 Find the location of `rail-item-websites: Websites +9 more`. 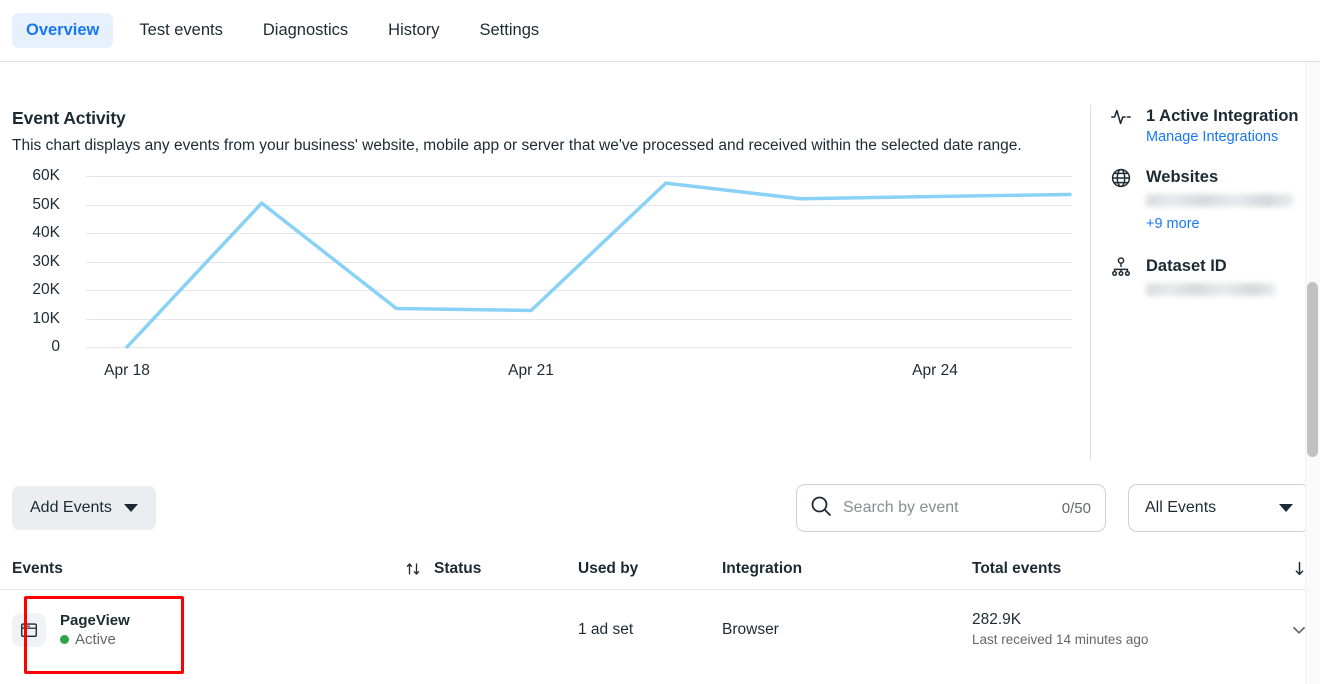

rail-item-websites: Websites +9 more is located at coordinates (1215, 200).